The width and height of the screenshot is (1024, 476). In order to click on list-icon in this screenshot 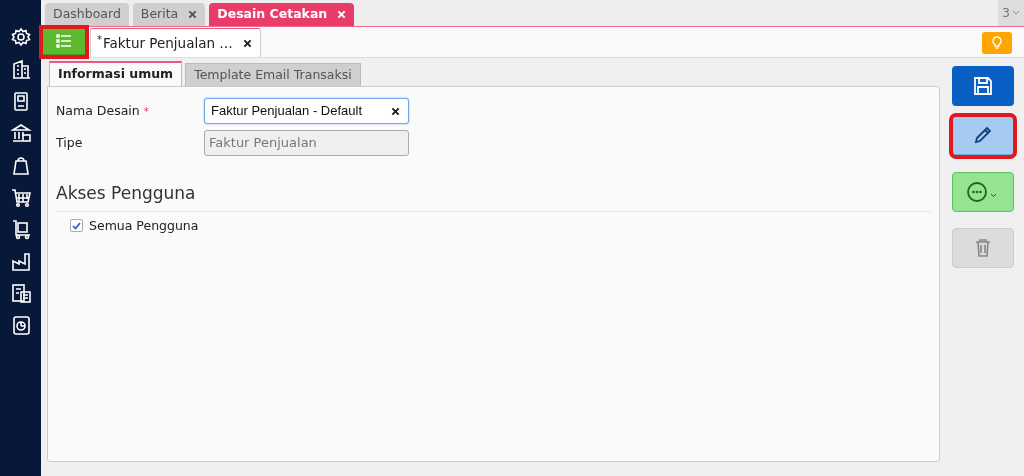, I will do `click(64, 41)`.